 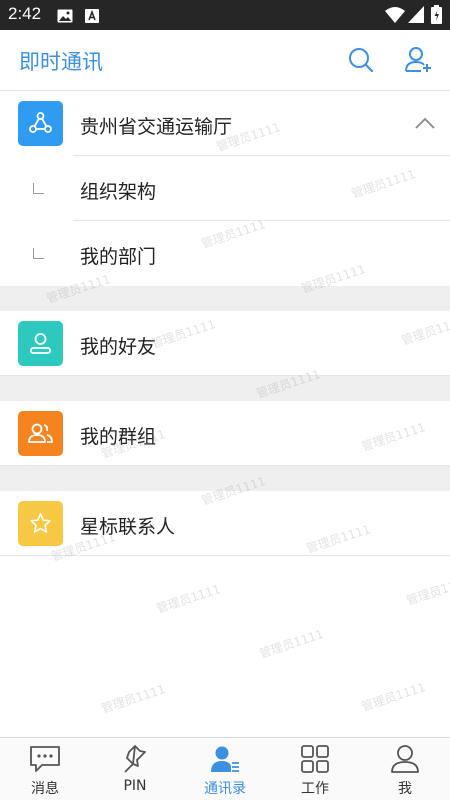 I want to click on pin-icon, so click(x=135, y=759).